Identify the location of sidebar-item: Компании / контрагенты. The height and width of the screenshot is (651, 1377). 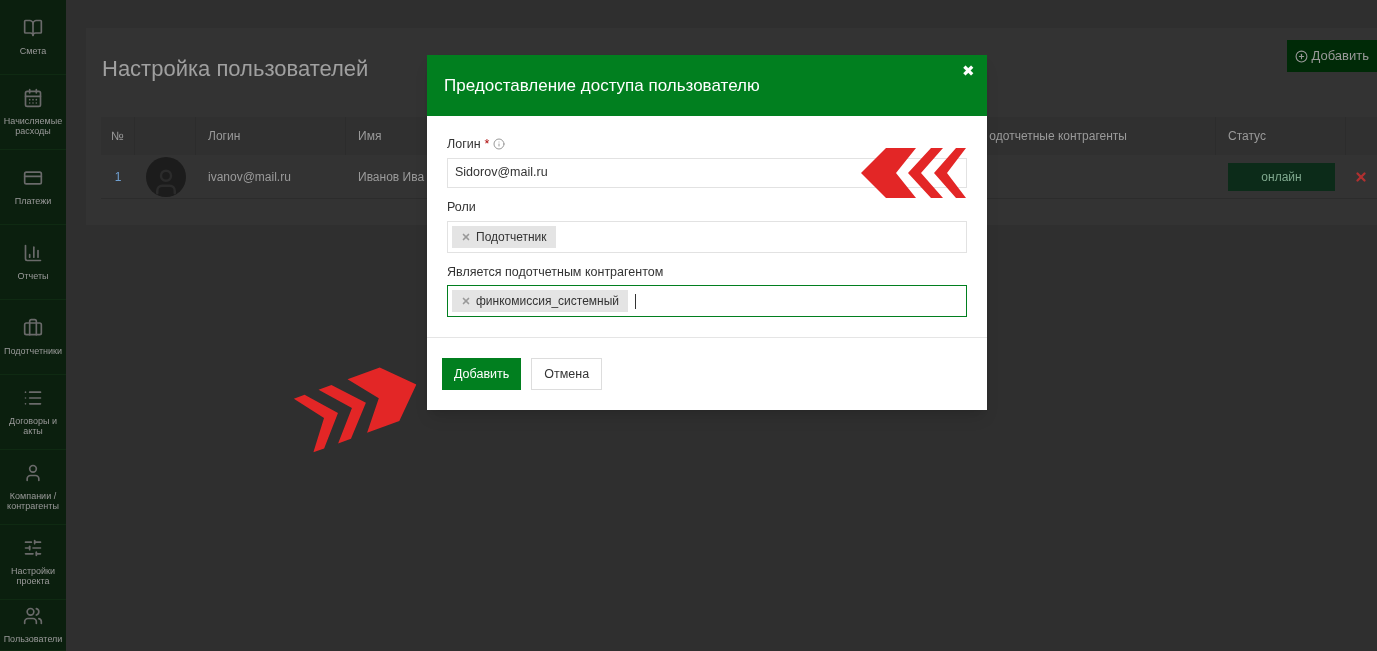
(33, 487).